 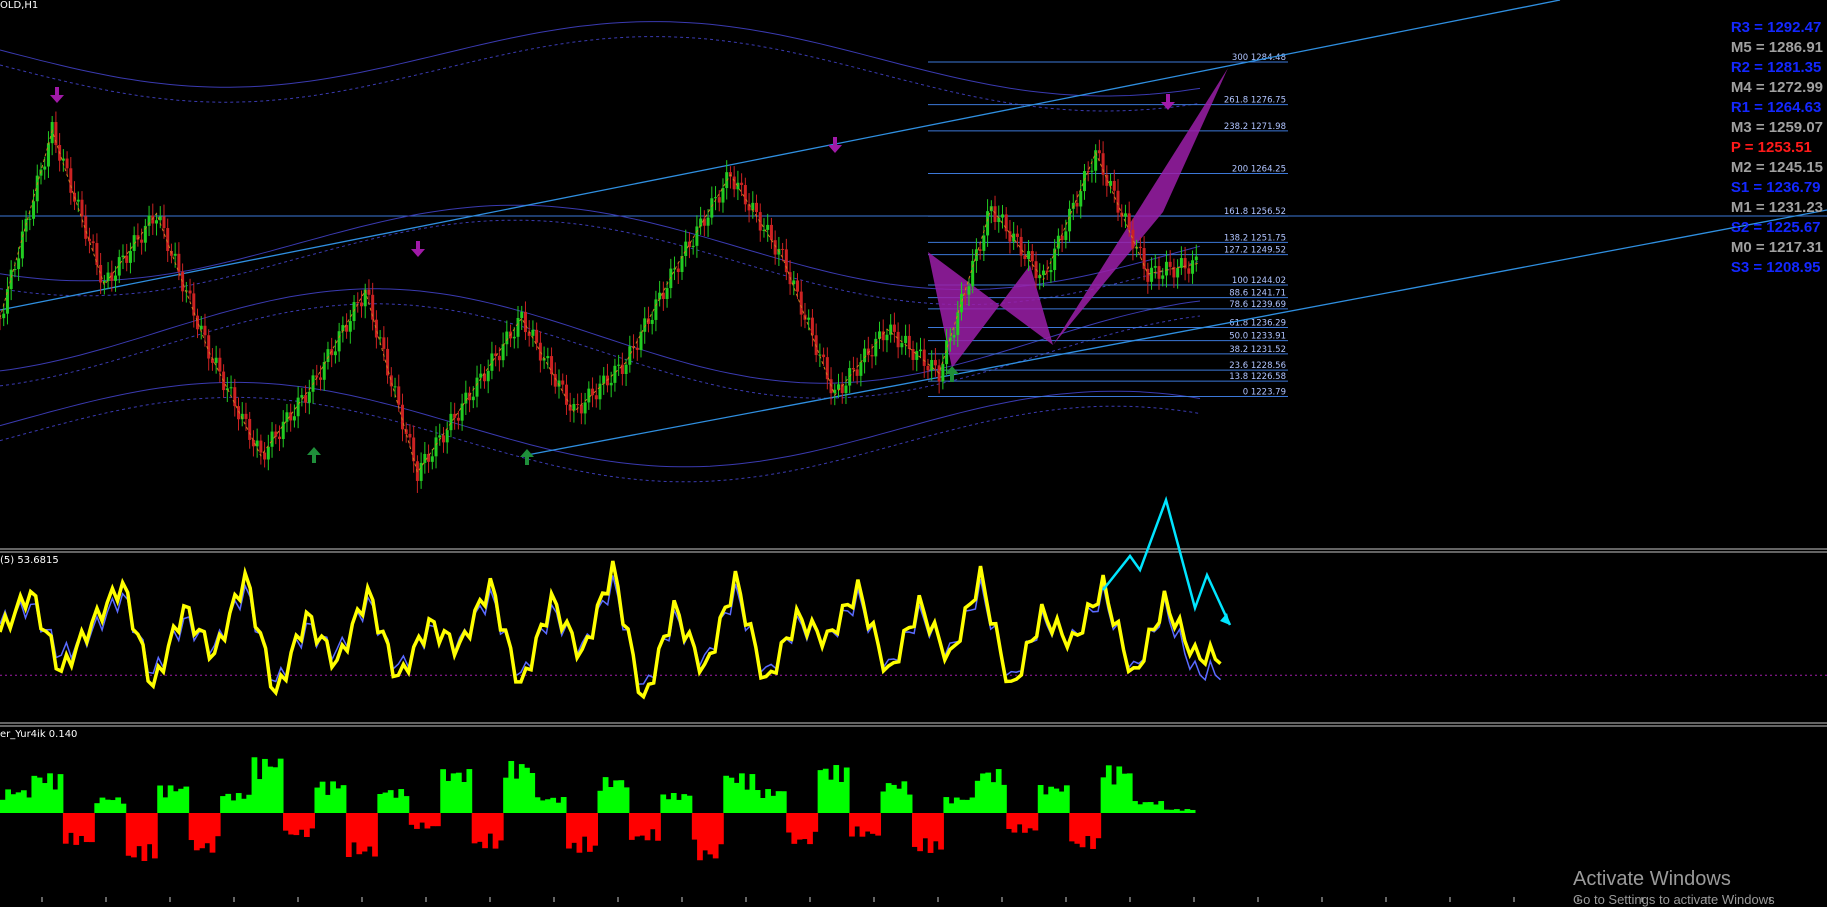 I want to click on fib-label-10: 61.8 1236.29, so click(x=1257, y=324).